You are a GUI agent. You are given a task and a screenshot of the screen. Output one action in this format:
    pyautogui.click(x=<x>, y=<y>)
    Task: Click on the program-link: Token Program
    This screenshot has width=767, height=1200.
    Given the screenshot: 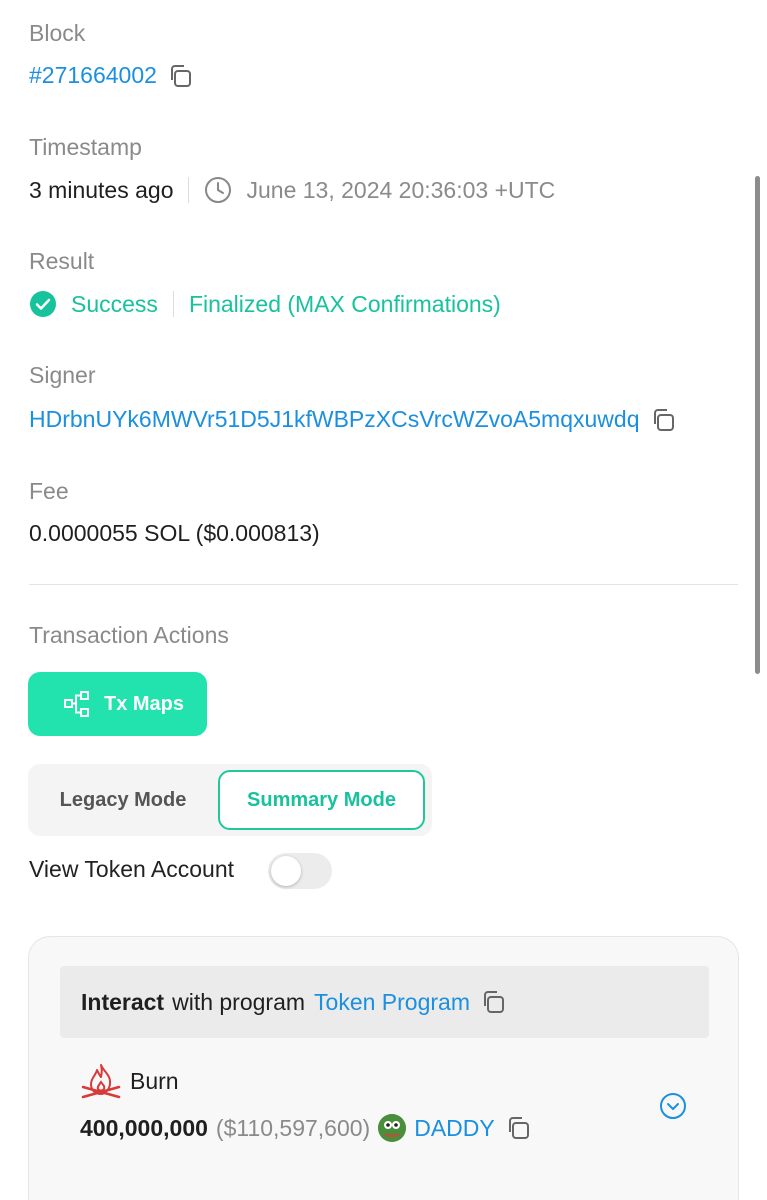 What is the action you would take?
    pyautogui.click(x=392, y=1002)
    